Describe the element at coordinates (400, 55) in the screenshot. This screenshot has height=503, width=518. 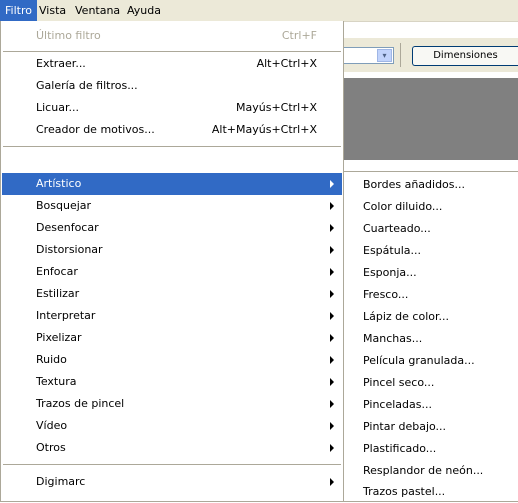
I see `toolbar-separator` at that location.